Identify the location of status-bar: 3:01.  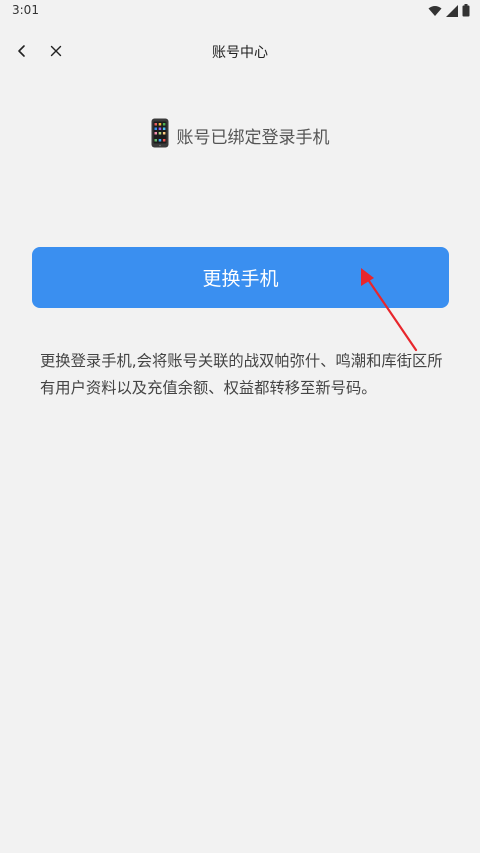
(240, 11).